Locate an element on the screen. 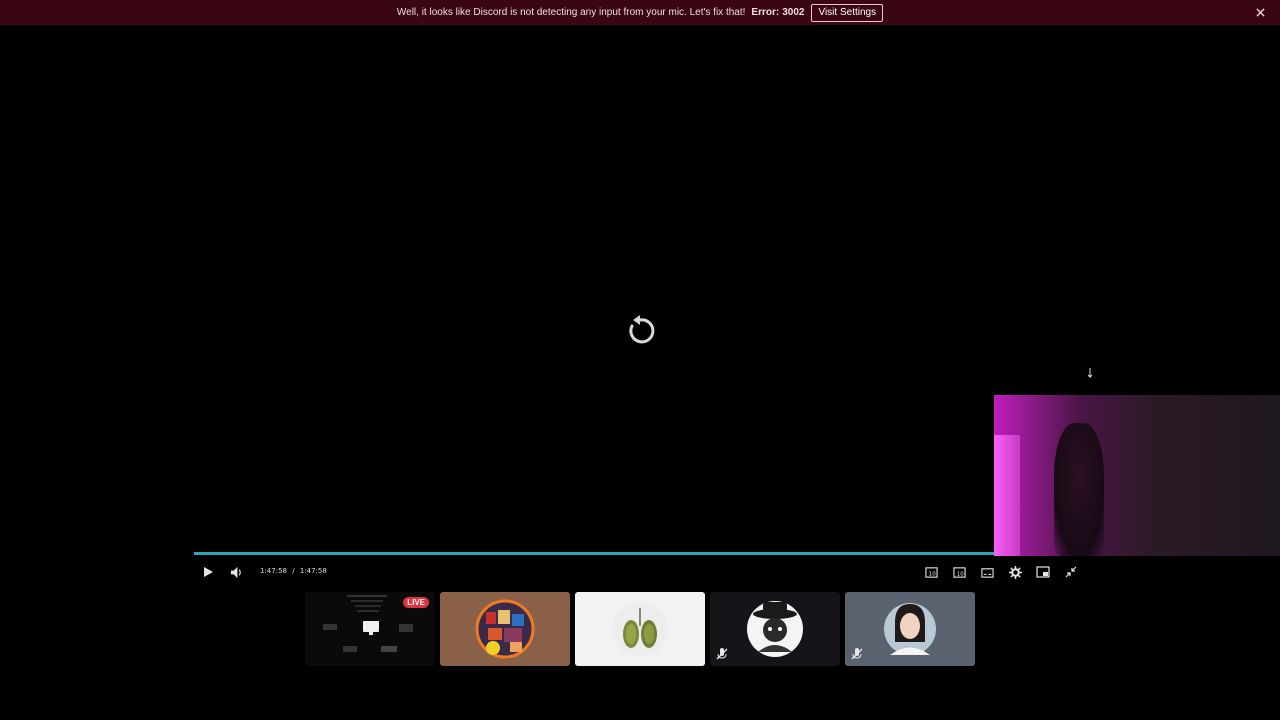 The height and width of the screenshot is (720, 1280). camera-subject-silhouette is located at coordinates (1079, 489).